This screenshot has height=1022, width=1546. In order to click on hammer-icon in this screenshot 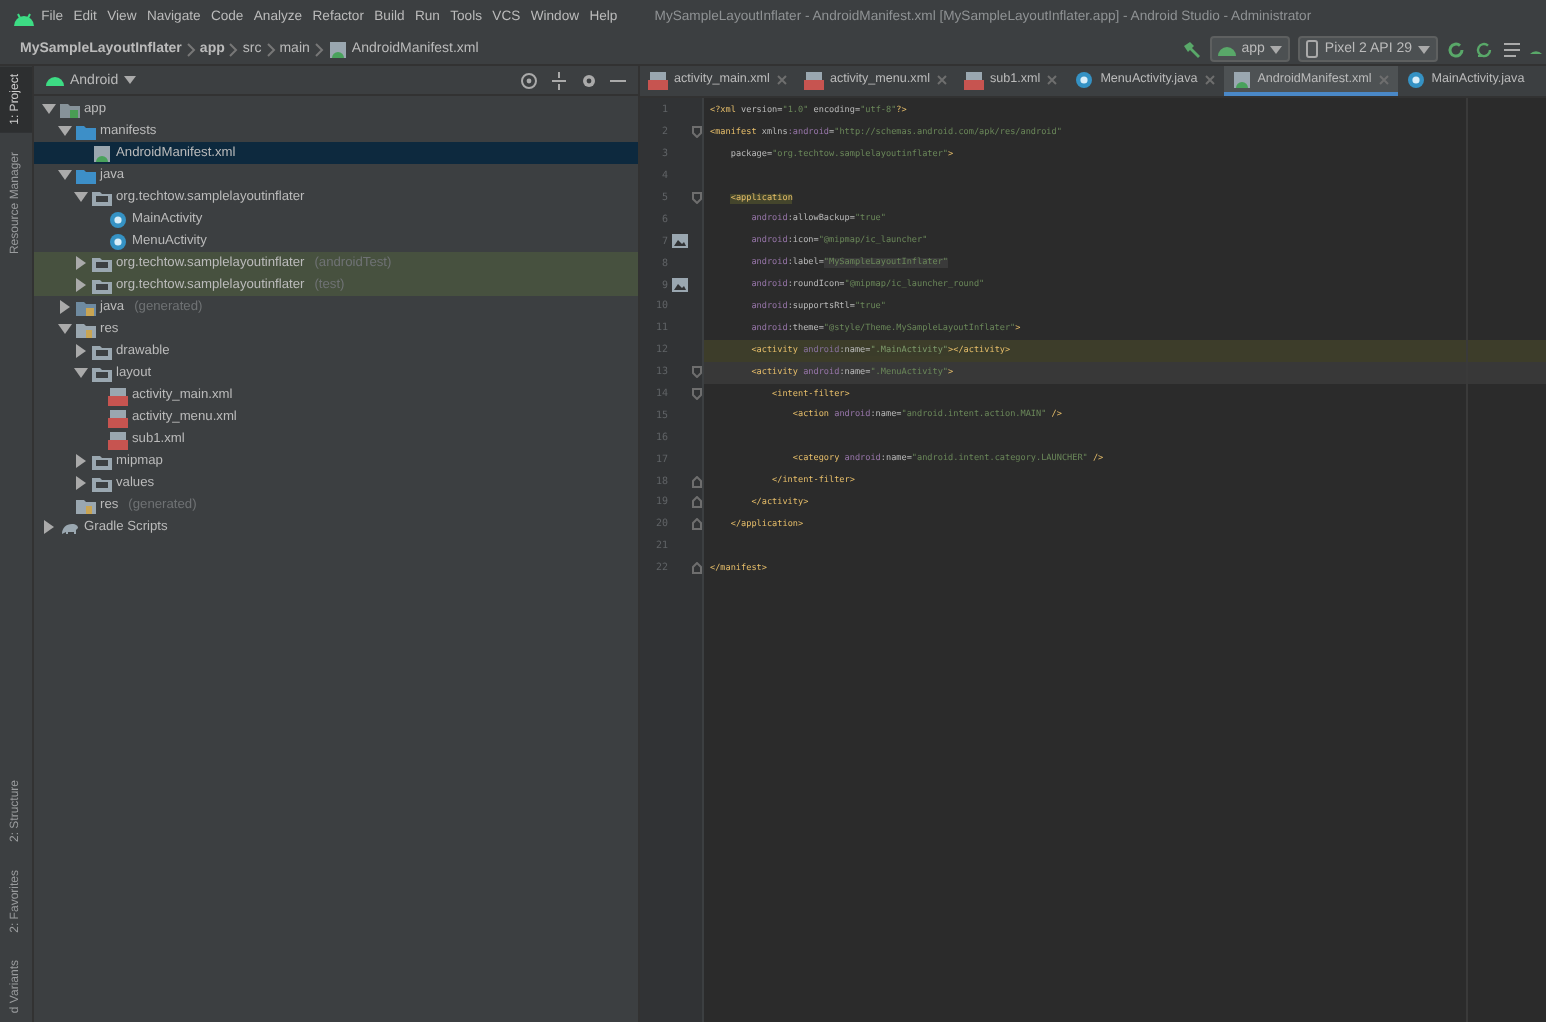, I will do `click(1191, 49)`.